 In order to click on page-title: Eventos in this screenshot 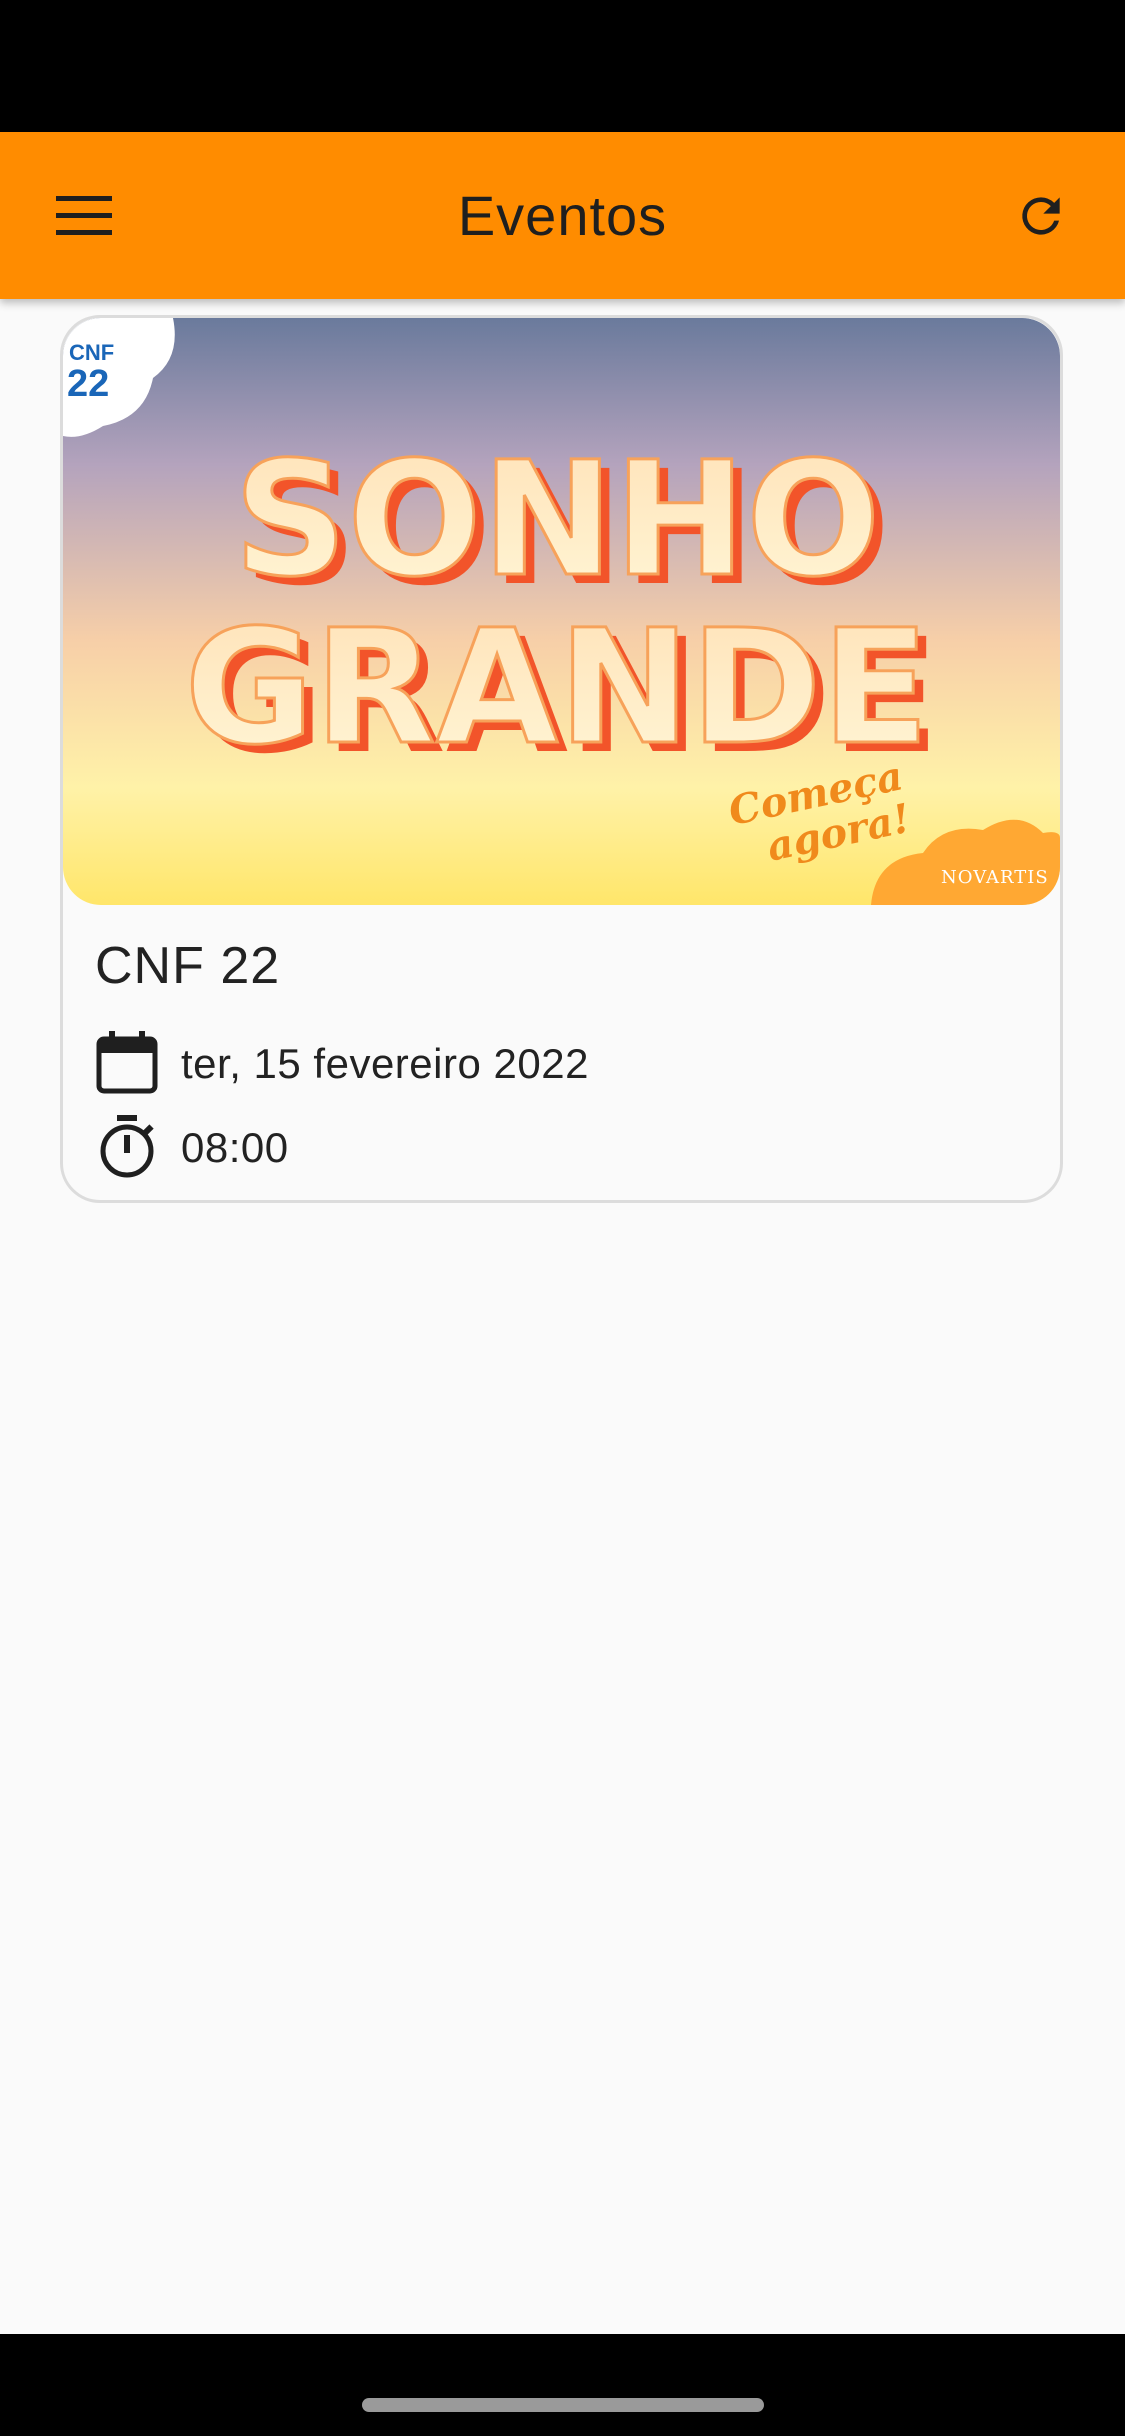, I will do `click(562, 215)`.